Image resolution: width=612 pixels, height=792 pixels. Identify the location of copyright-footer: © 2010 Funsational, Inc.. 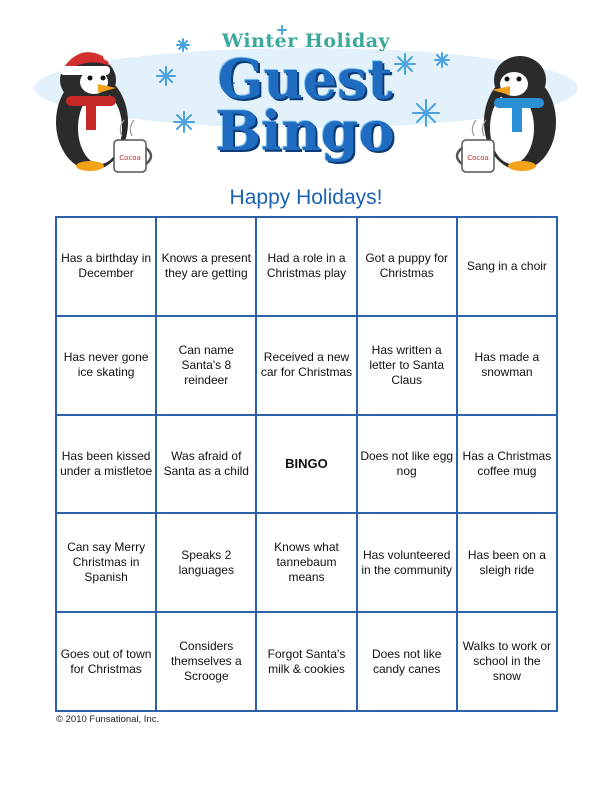
(108, 719).